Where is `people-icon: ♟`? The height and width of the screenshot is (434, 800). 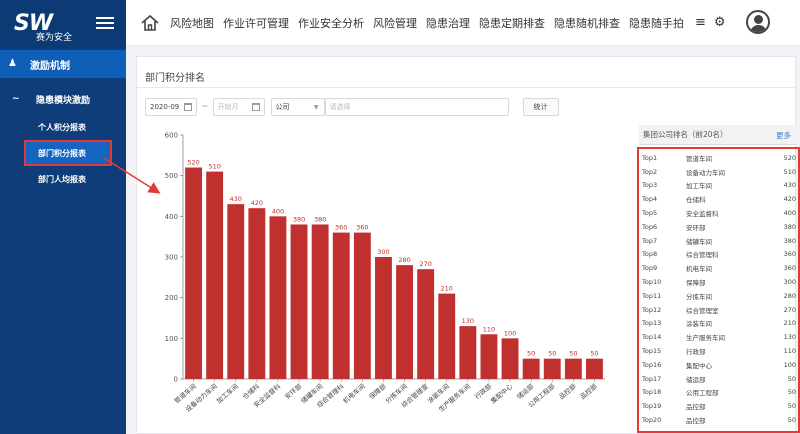
people-icon: ♟ is located at coordinates (12, 63).